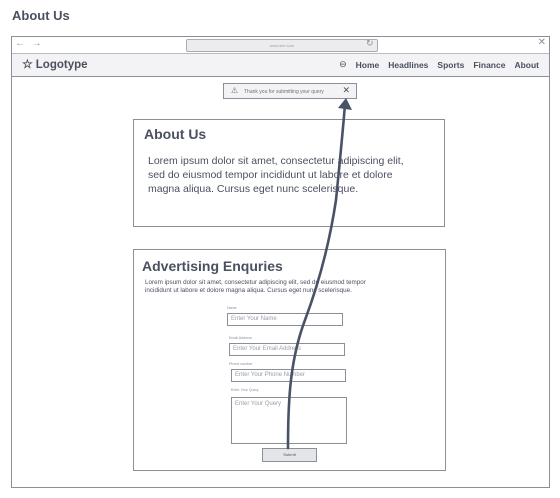 The height and width of the screenshot is (498, 560). Describe the element at coordinates (316, 276) in the screenshot. I see `flow-arrow-line` at that location.